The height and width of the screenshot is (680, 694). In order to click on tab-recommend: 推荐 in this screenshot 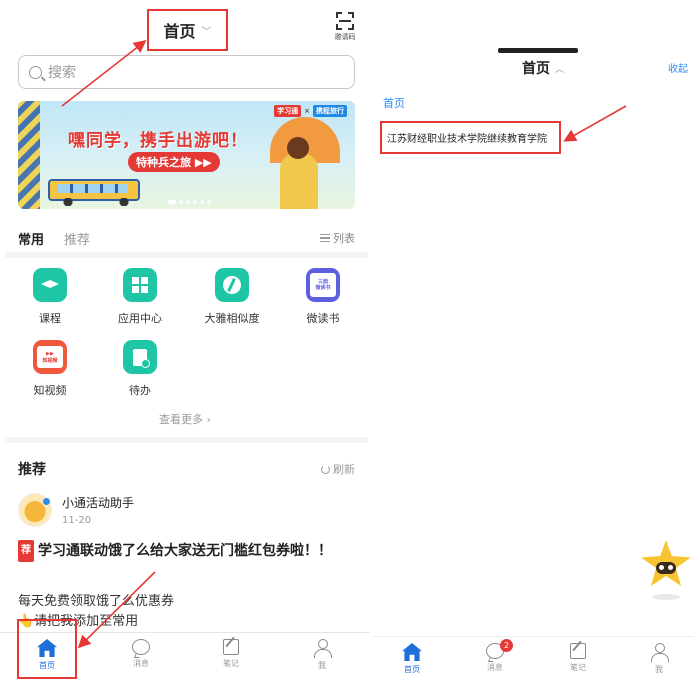, I will do `click(77, 238)`.